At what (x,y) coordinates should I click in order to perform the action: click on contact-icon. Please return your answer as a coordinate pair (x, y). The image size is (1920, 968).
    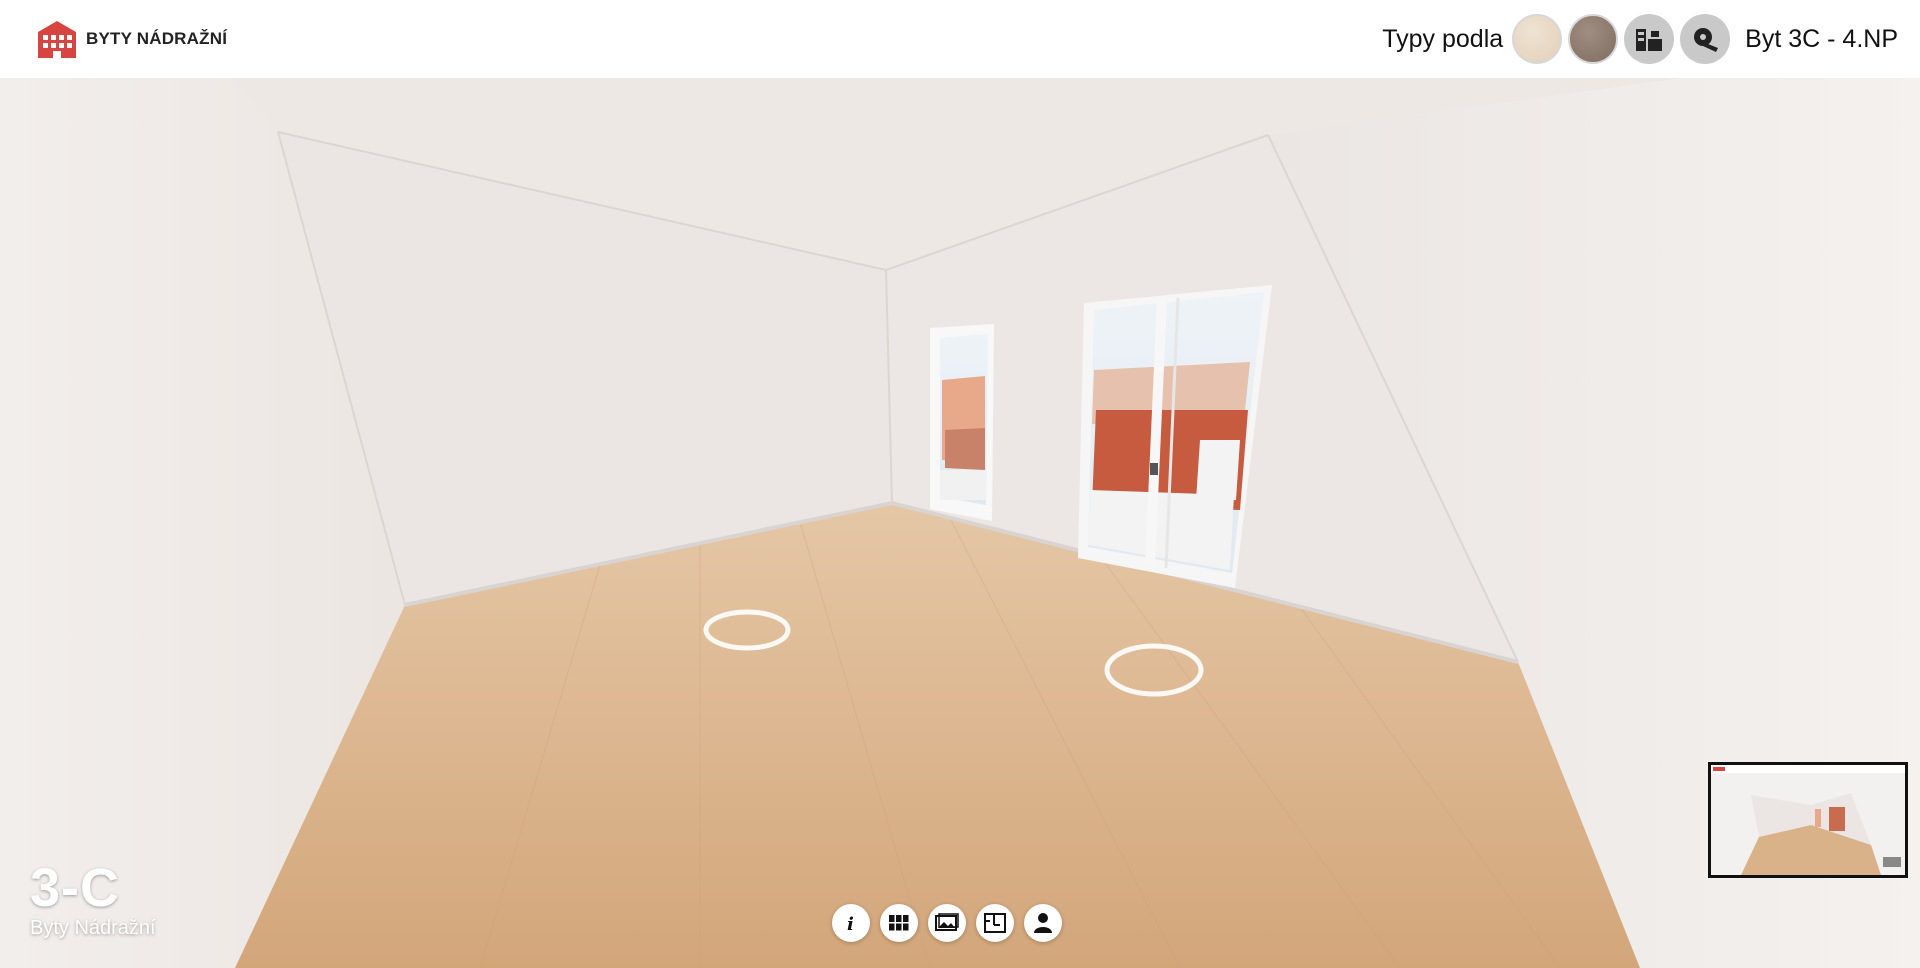
    Looking at the image, I should click on (1043, 923).